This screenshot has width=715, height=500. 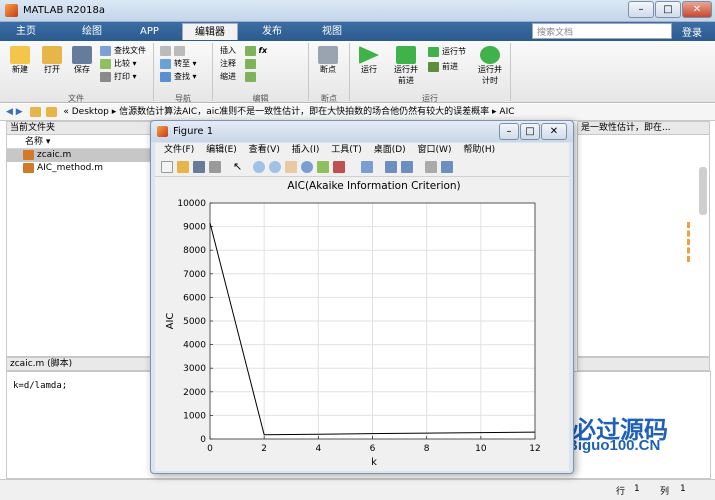 What do you see at coordinates (178, 50) in the screenshot?
I see `back-forward-icon` at bounding box center [178, 50].